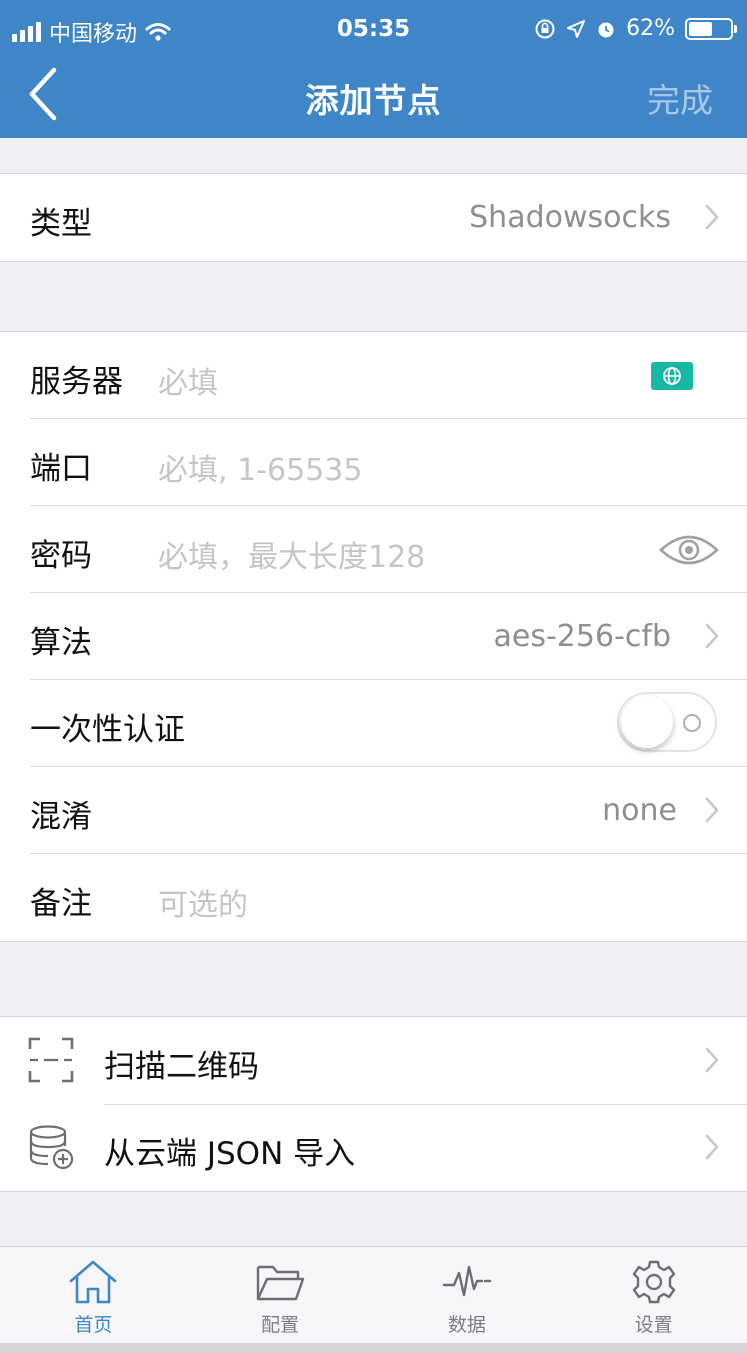  Describe the element at coordinates (582, 636) in the screenshot. I see `cipher-value: aes-256-cfb` at that location.